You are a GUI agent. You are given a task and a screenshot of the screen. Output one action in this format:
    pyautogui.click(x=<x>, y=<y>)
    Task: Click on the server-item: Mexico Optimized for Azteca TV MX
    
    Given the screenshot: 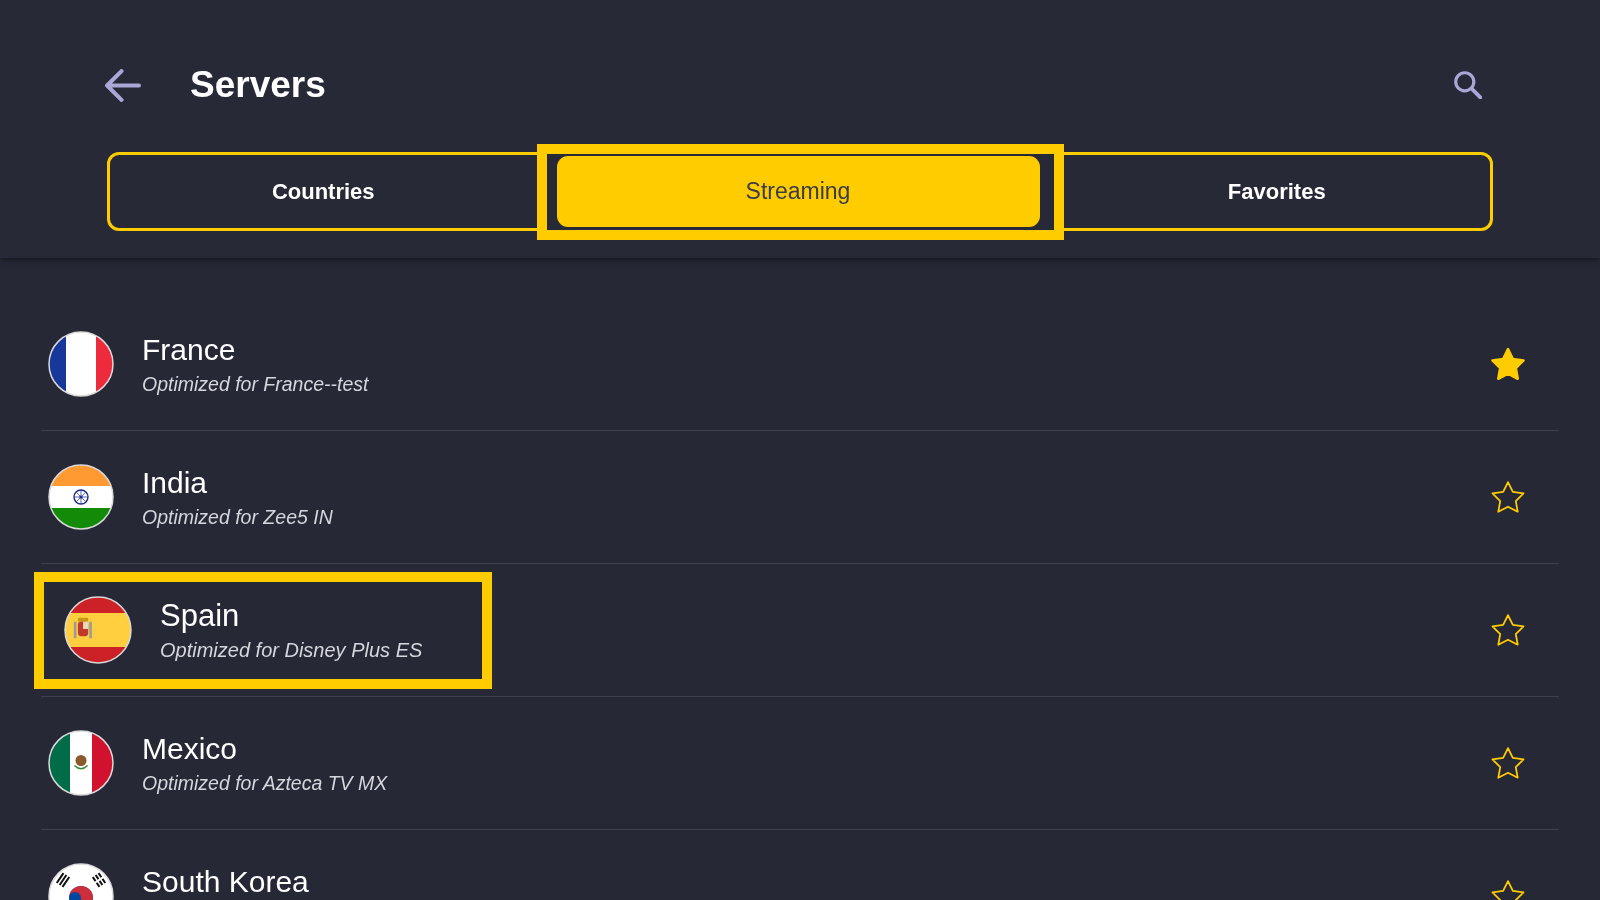 What is the action you would take?
    pyautogui.click(x=218, y=763)
    